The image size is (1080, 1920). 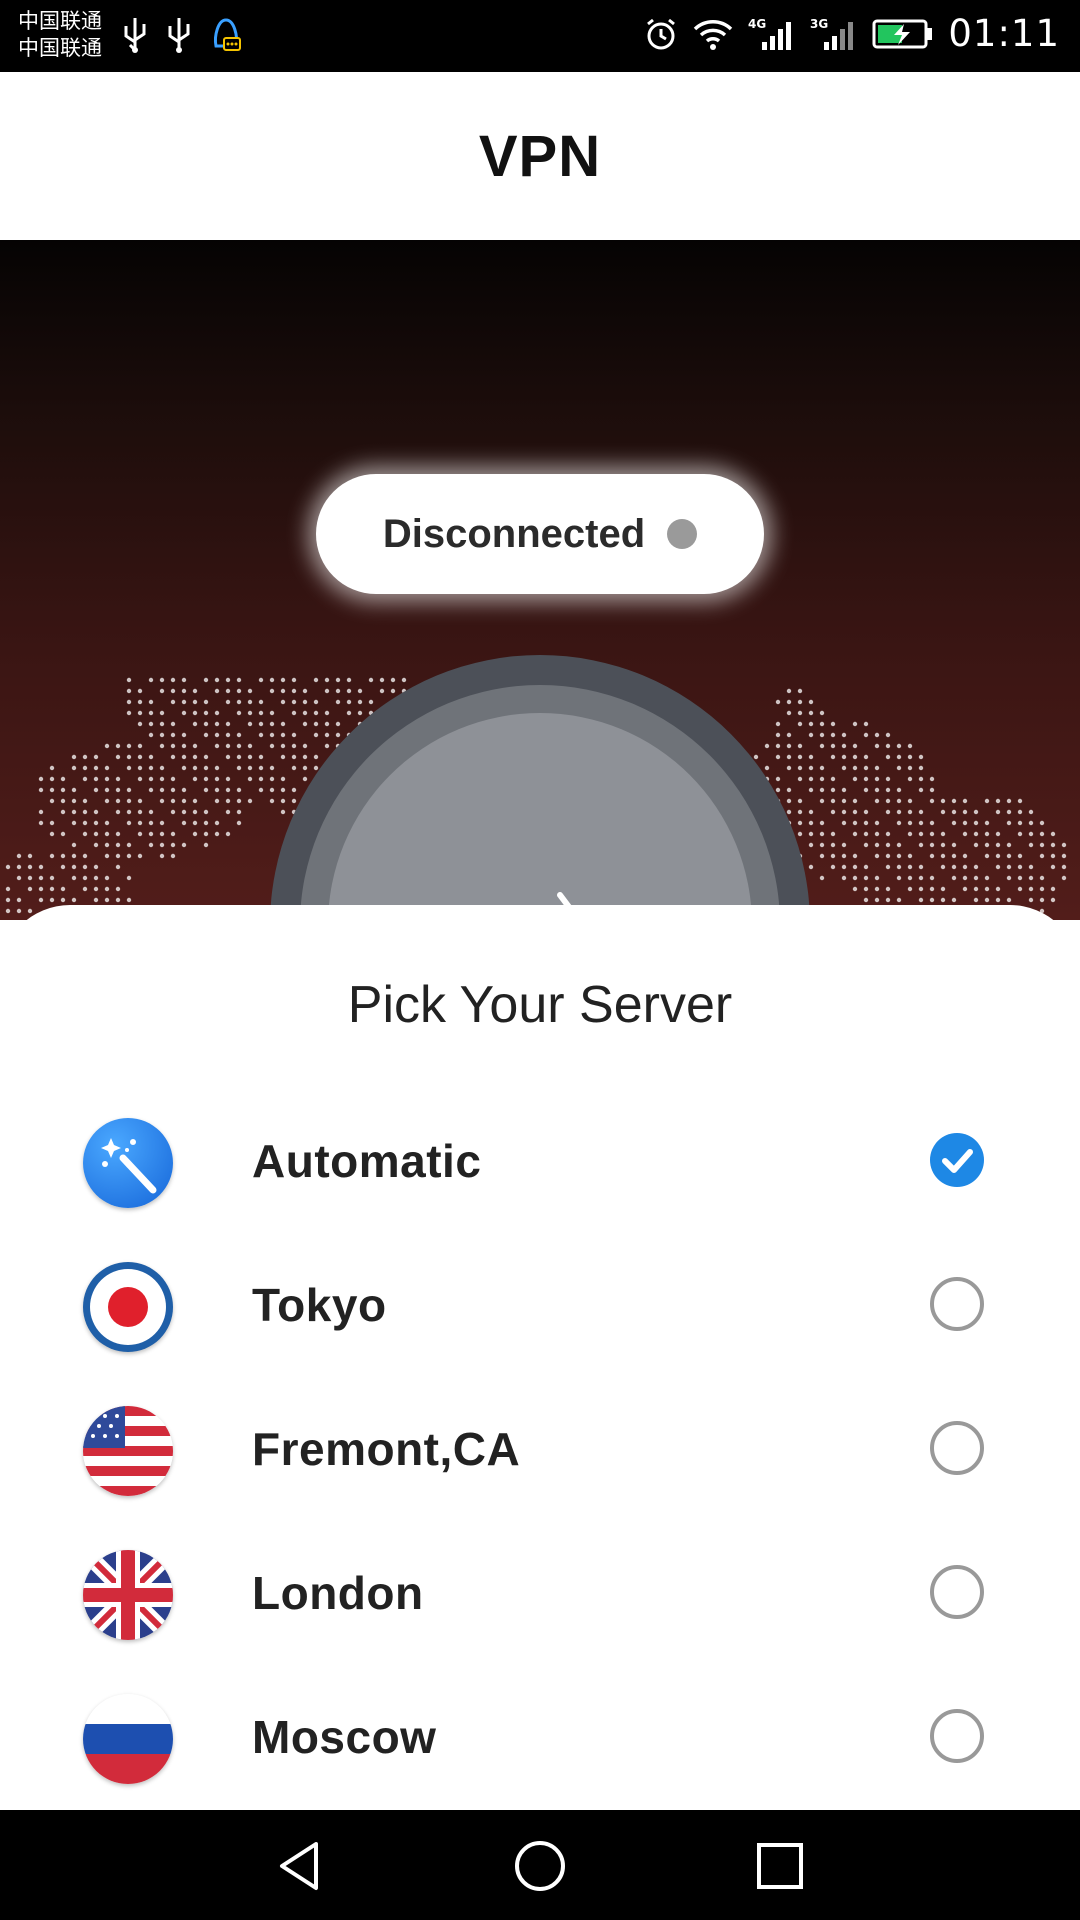 I want to click on recents-icon, so click(x=780, y=1866).